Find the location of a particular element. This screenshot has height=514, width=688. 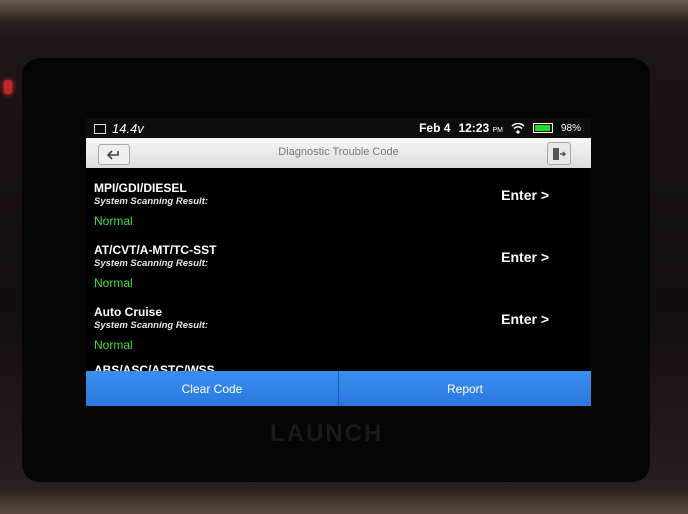

status-right: Feb 4 12:23 PM 98% is located at coordinates (500, 128).